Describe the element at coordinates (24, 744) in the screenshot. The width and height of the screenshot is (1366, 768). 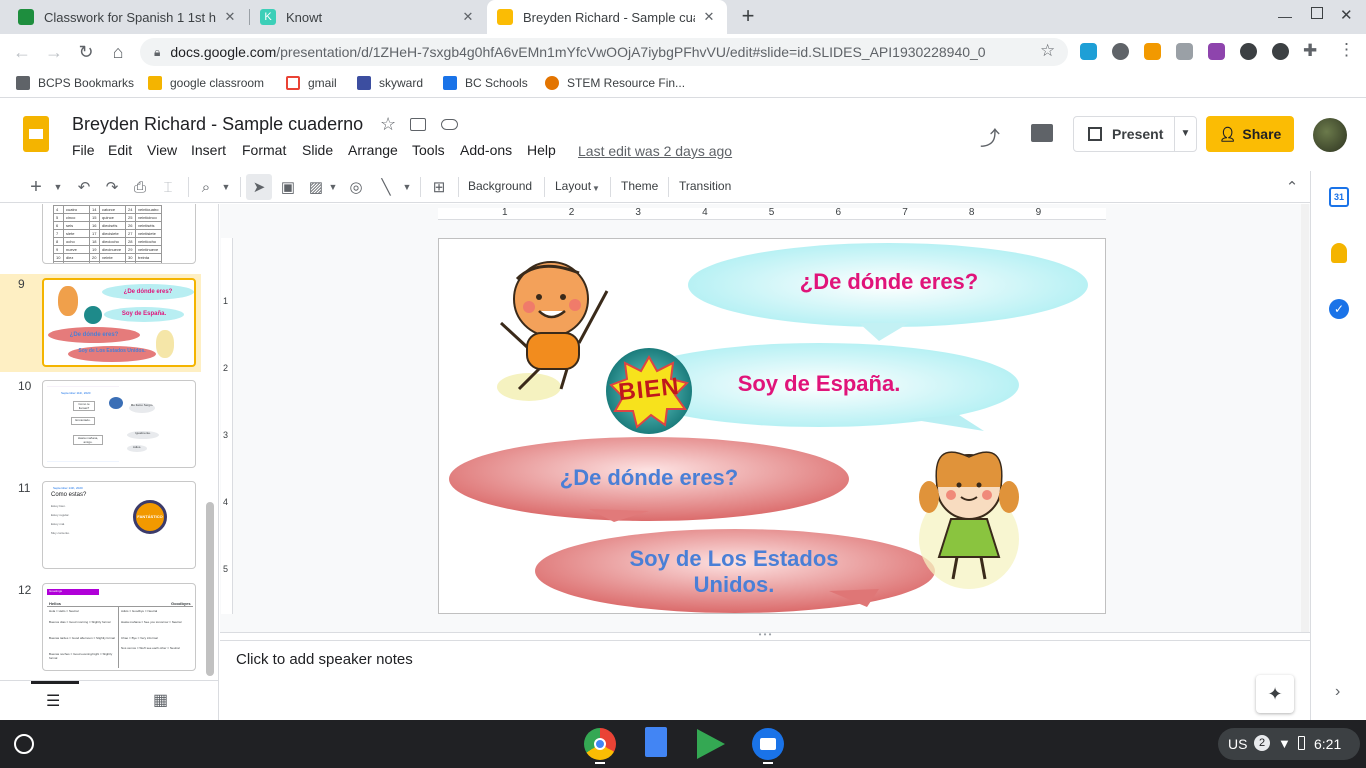
I see `launcher-icon` at that location.